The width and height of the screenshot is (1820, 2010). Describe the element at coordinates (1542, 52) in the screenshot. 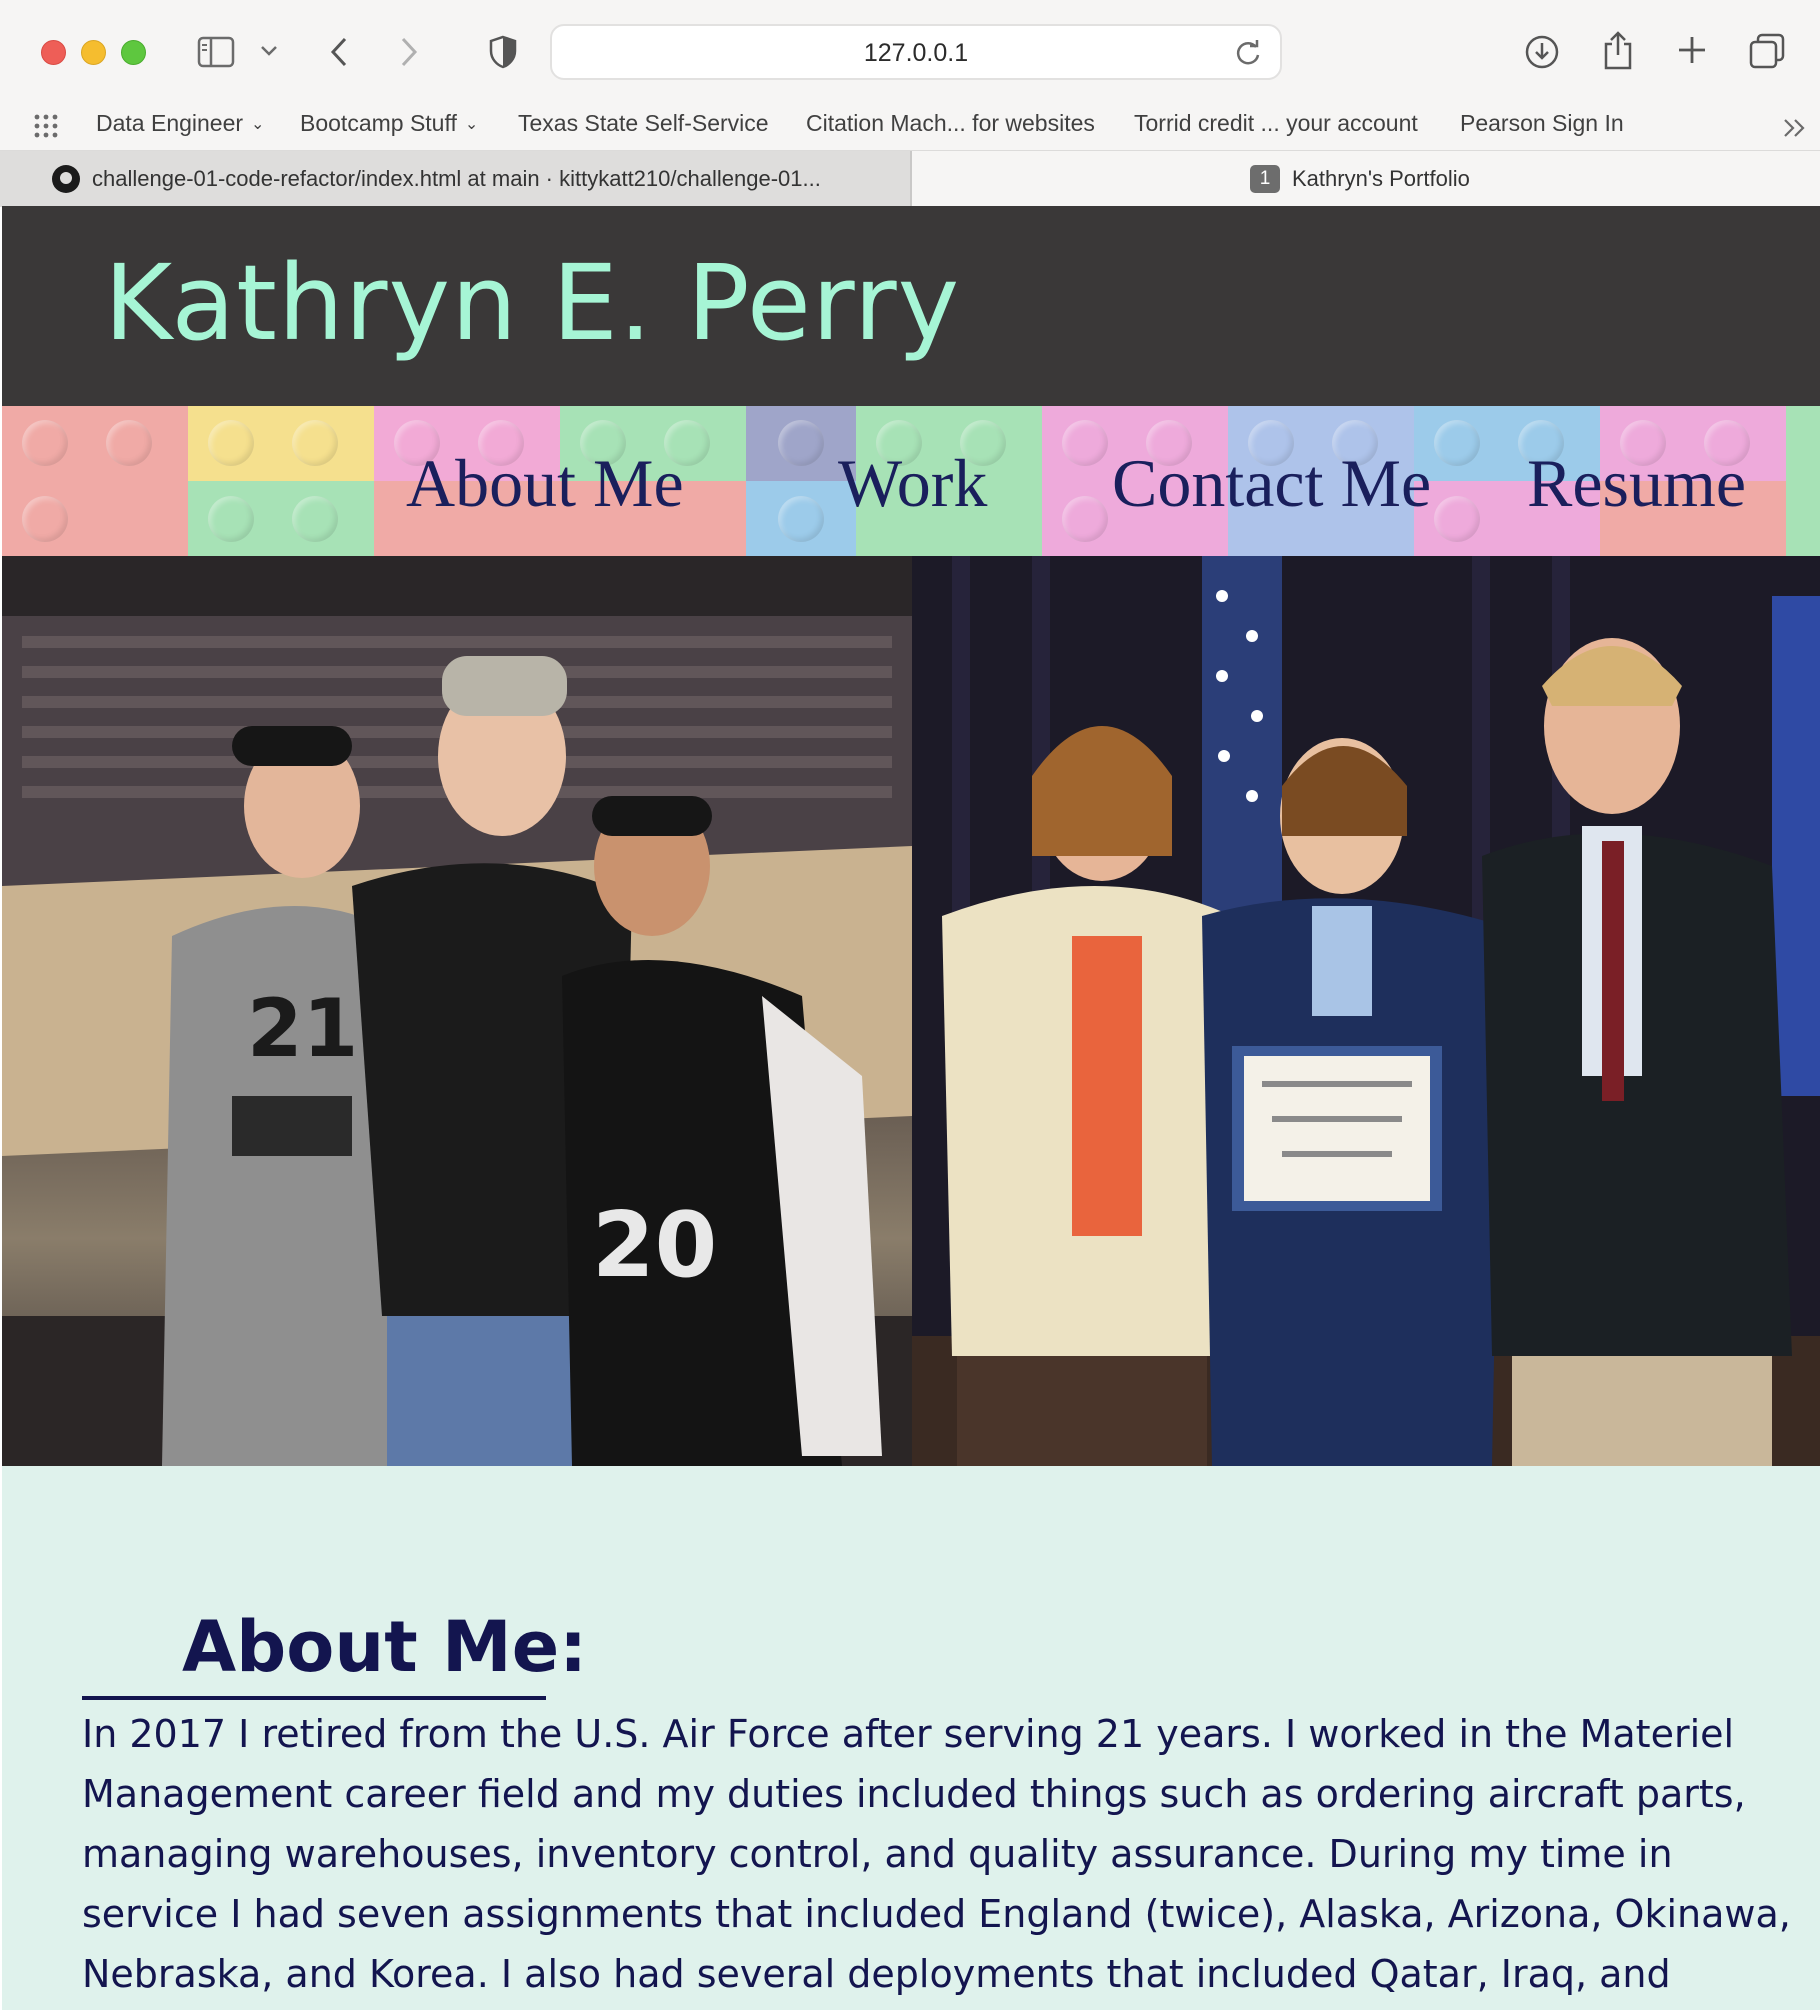

I see `downloads-icon` at that location.